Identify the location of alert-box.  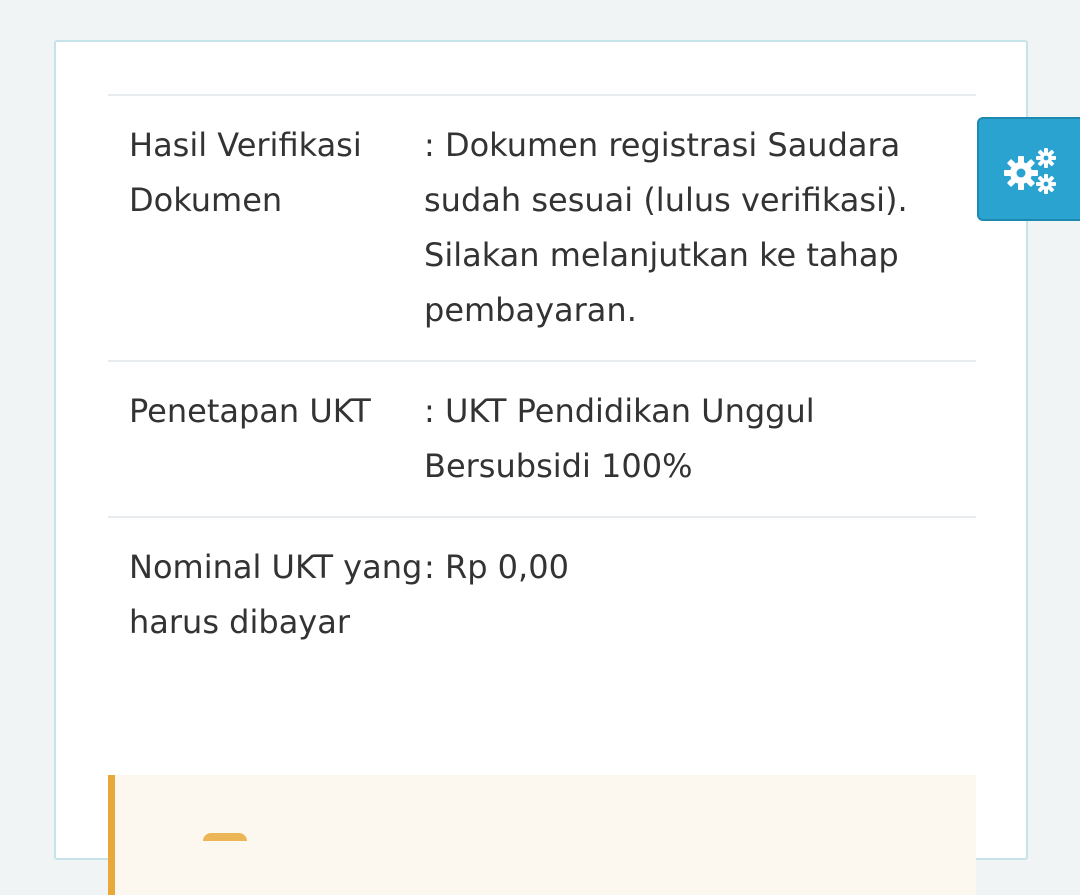
(542, 835).